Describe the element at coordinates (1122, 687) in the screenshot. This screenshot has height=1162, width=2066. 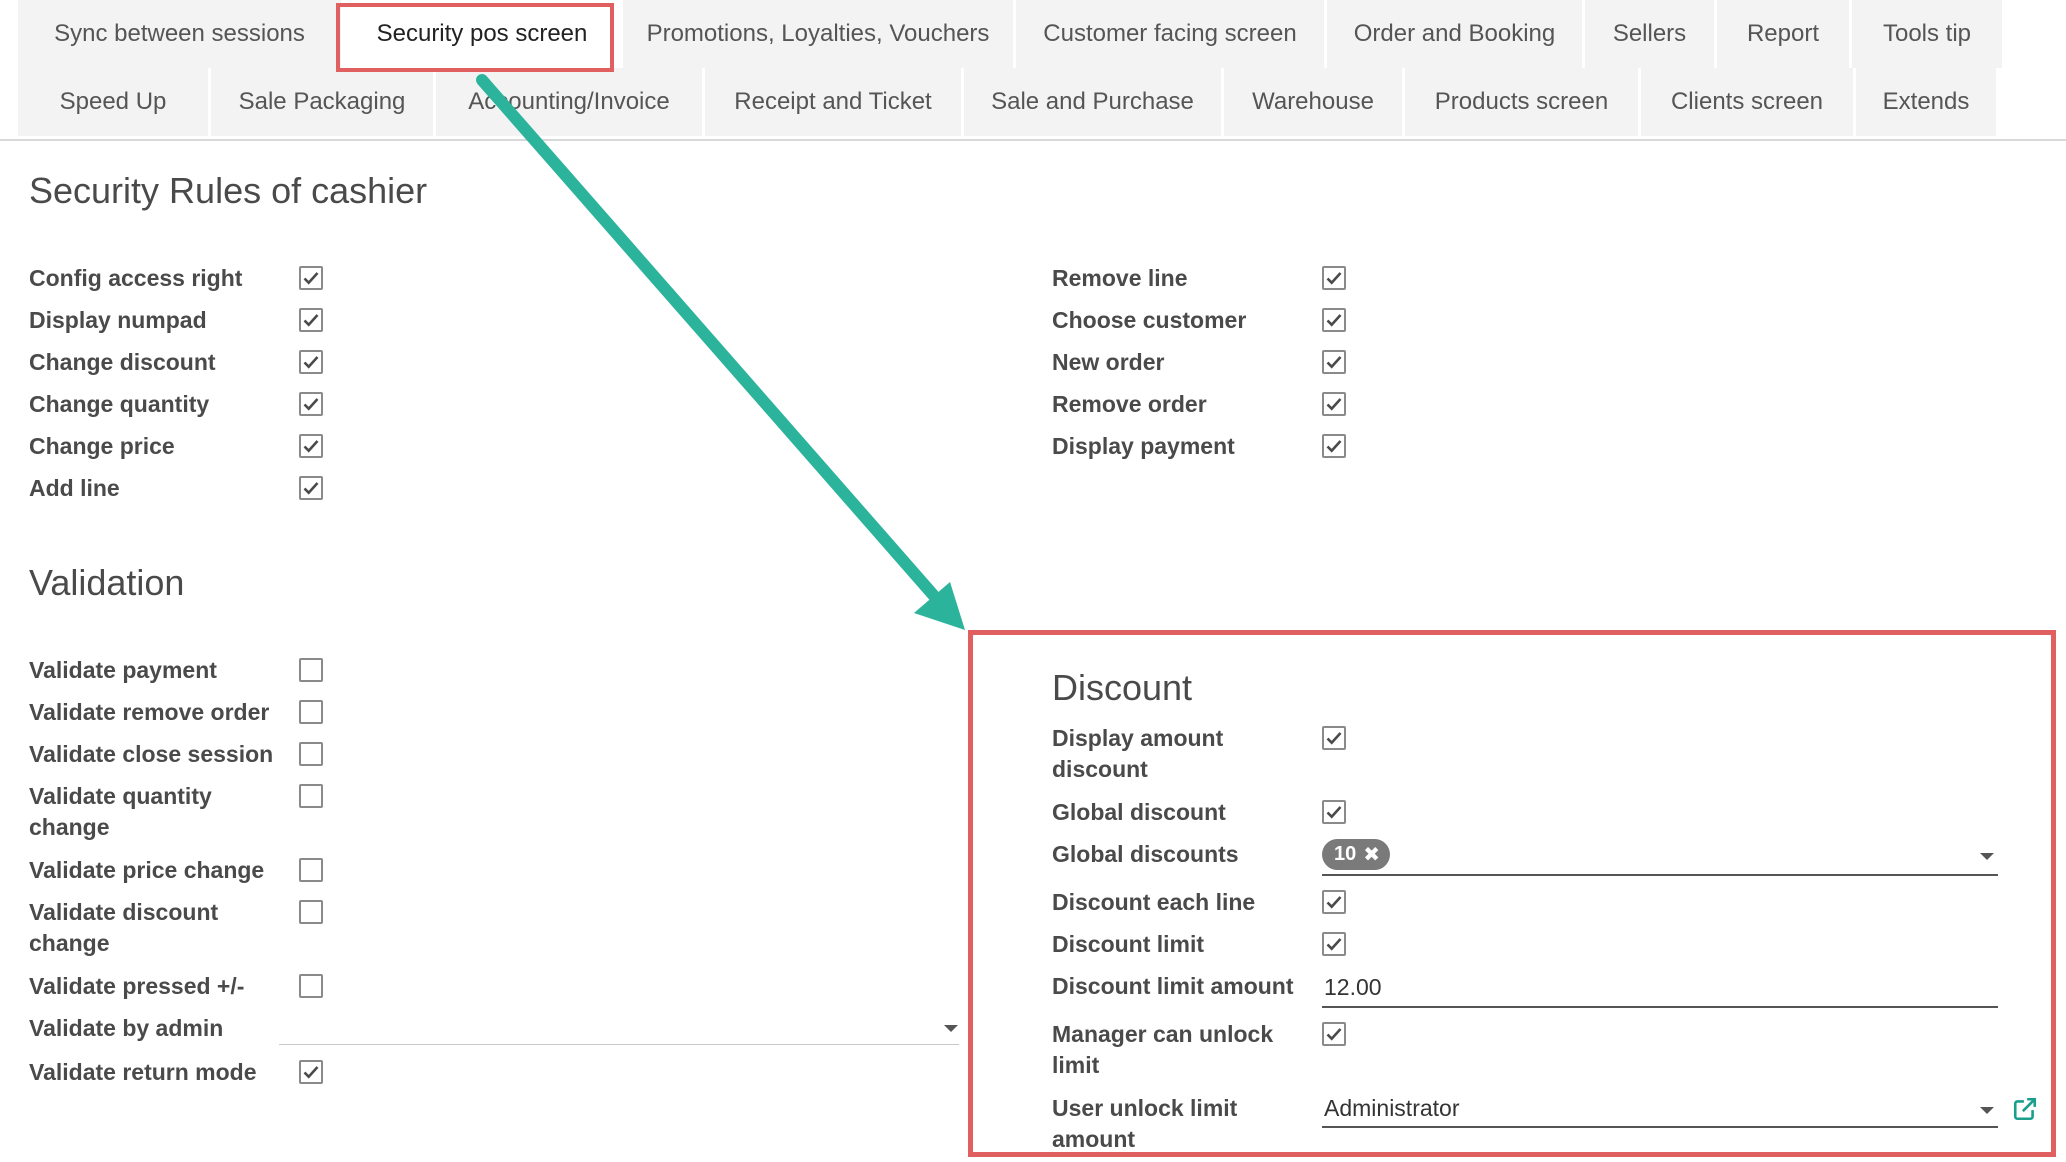
I see `discount-section-title: Discount` at that location.